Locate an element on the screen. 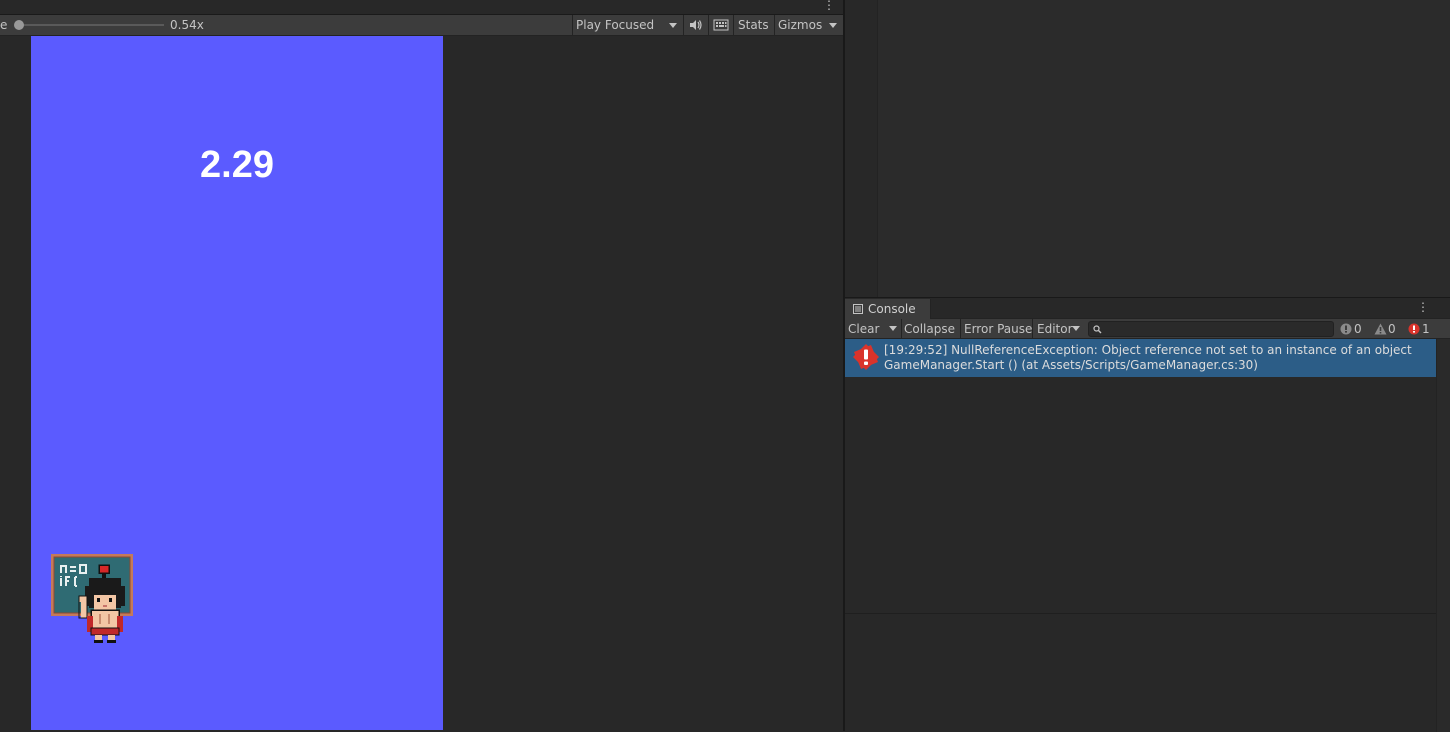 The height and width of the screenshot is (732, 1450). play-mode-label: Play Focused is located at coordinates (615, 25).